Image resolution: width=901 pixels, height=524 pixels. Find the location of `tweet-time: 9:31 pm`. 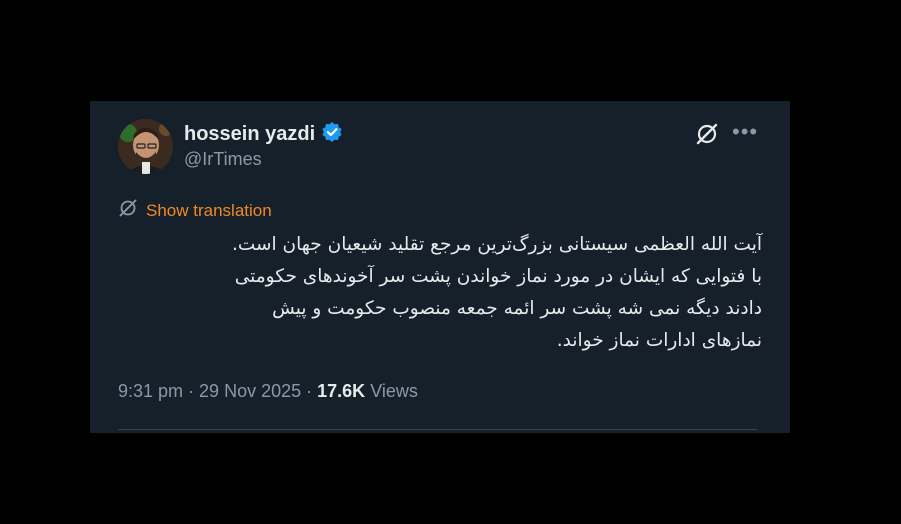

tweet-time: 9:31 pm is located at coordinates (150, 391).